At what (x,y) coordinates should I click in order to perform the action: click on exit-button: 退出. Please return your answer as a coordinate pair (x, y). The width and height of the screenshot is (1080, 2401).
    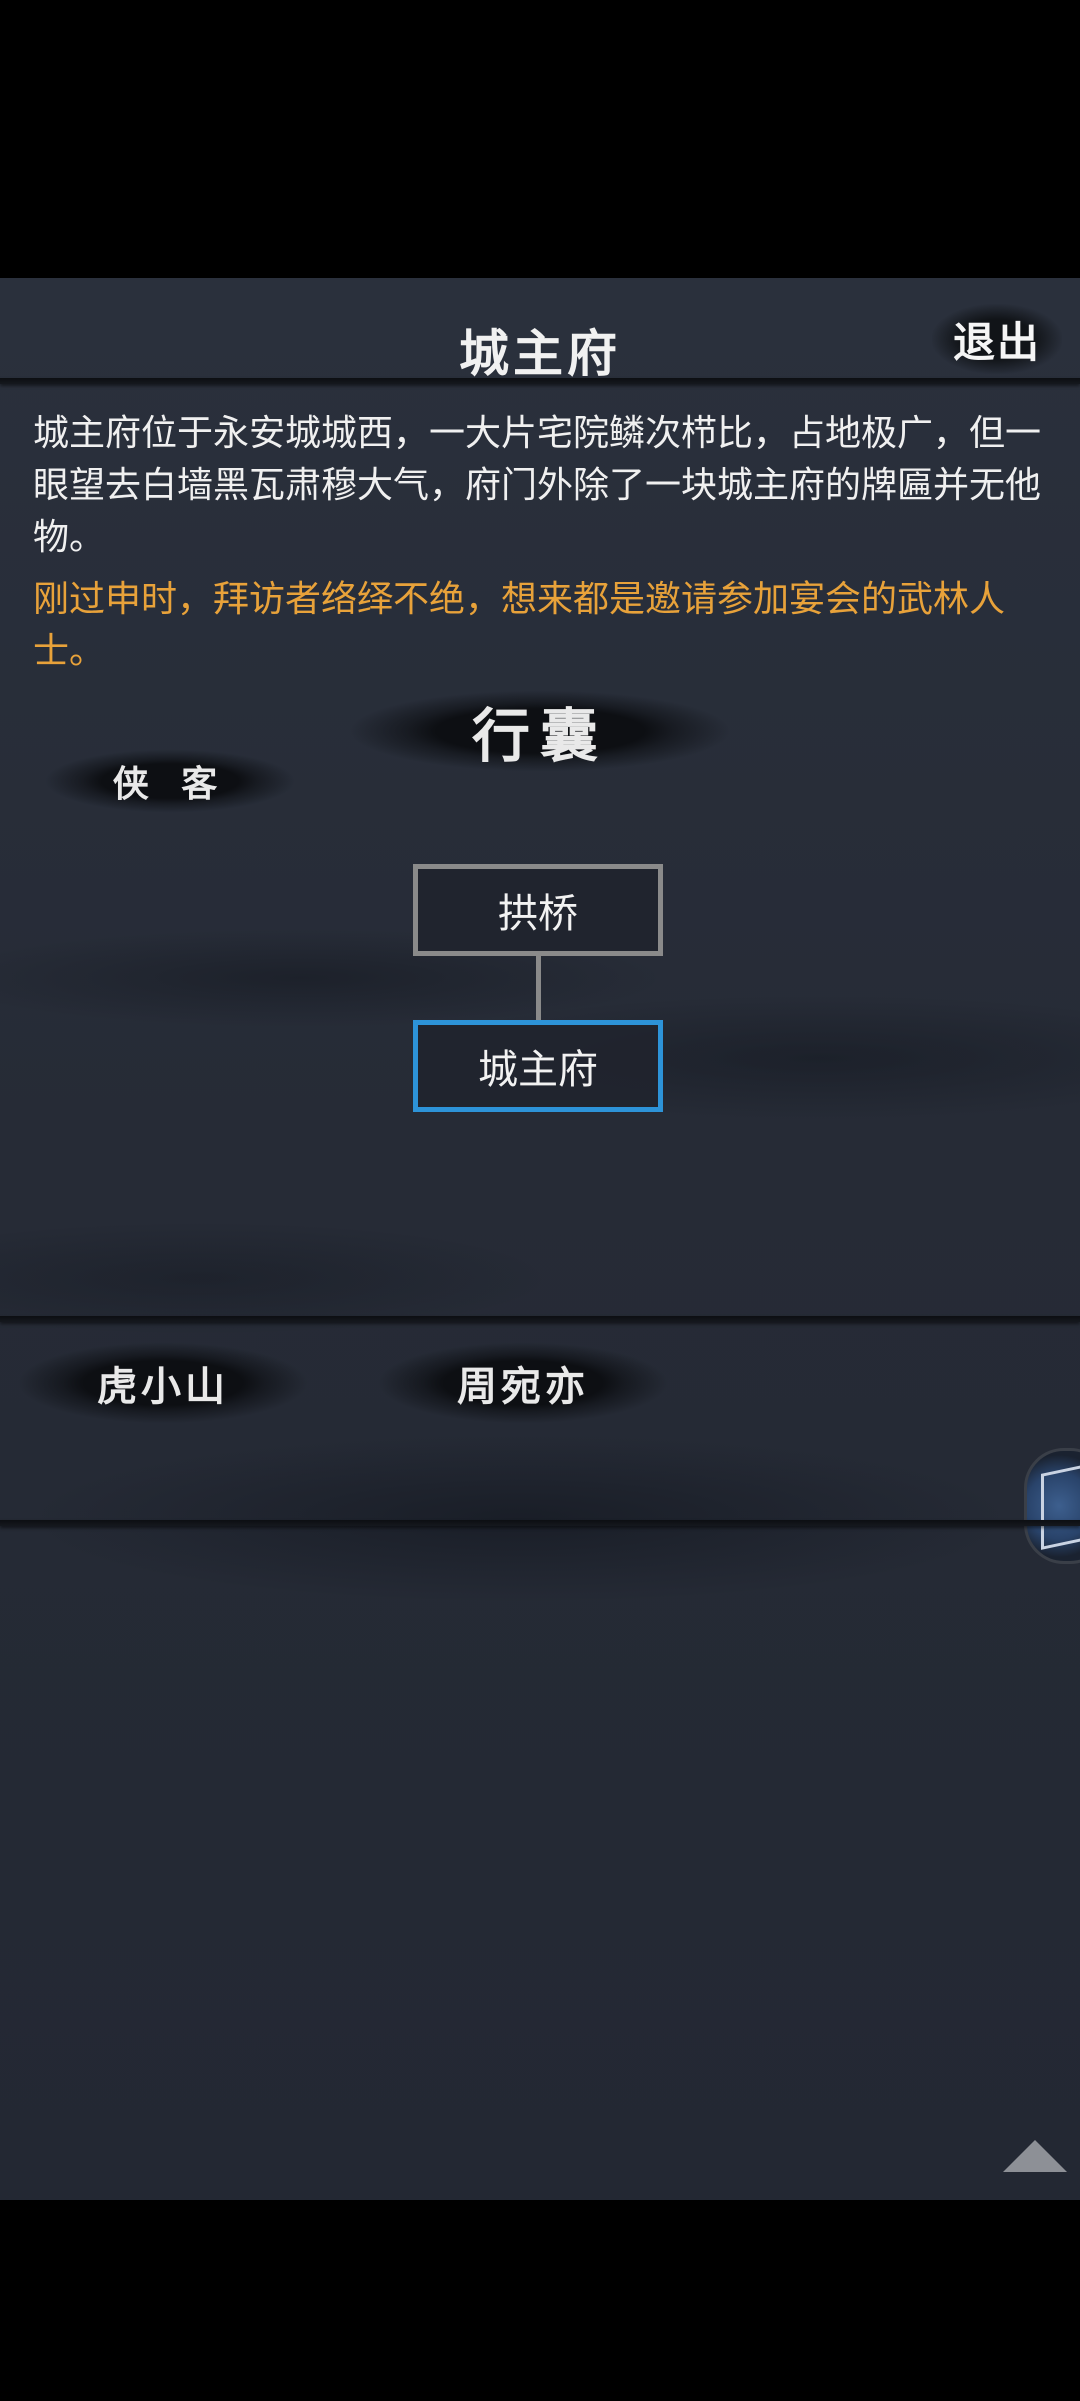
    Looking at the image, I should click on (997, 339).